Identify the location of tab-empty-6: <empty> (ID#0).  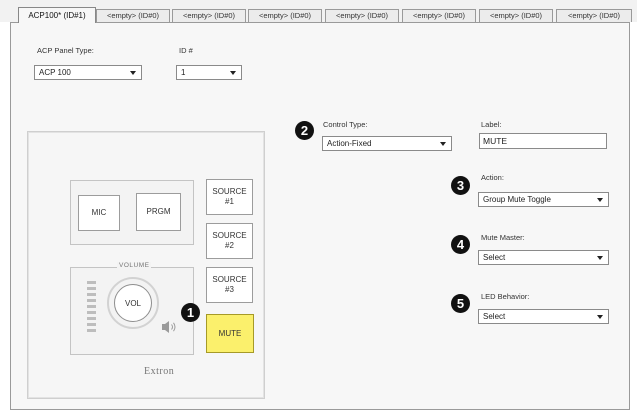
(439, 15).